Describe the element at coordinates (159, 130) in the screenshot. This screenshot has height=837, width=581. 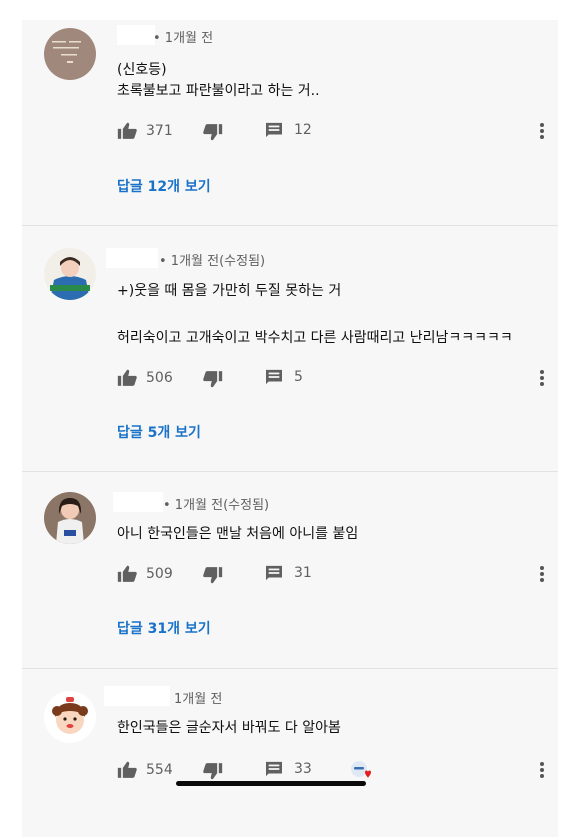
I see `like-count: 371` at that location.